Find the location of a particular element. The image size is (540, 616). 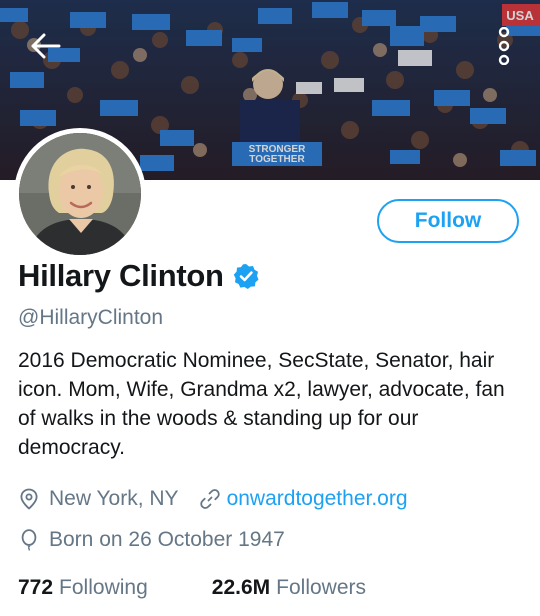

profile-name-row: Hillary Clinton is located at coordinates (138, 276).